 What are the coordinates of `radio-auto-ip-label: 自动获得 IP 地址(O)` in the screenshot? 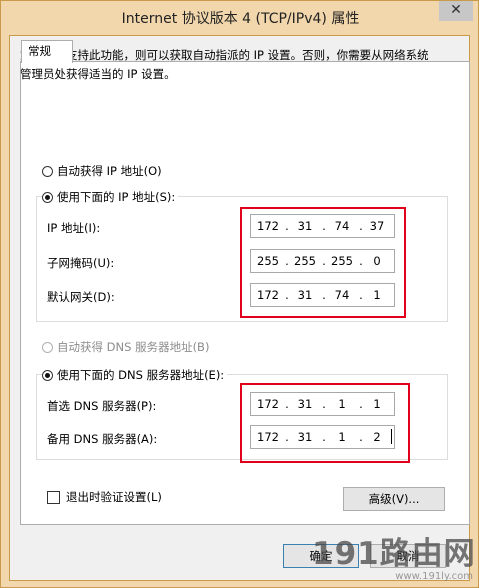 It's located at (109, 171).